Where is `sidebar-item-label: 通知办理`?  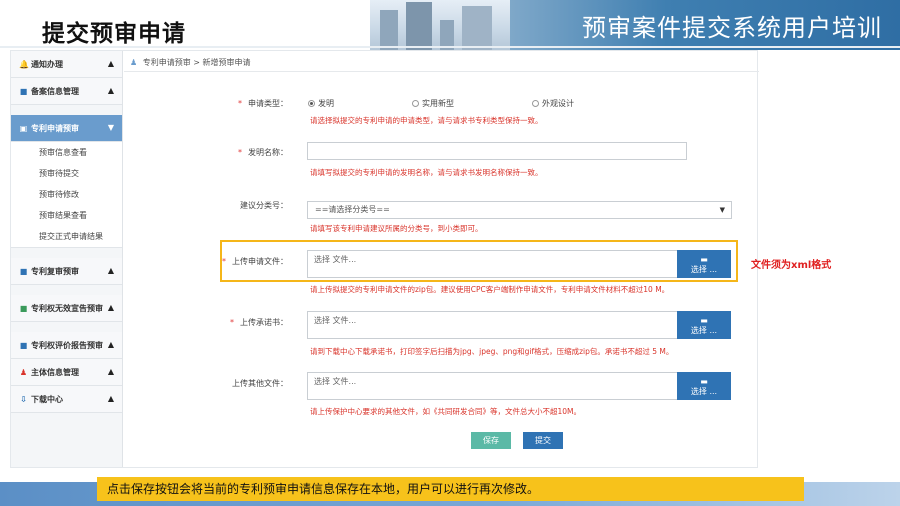
sidebar-item-label: 通知办理 is located at coordinates (47, 64).